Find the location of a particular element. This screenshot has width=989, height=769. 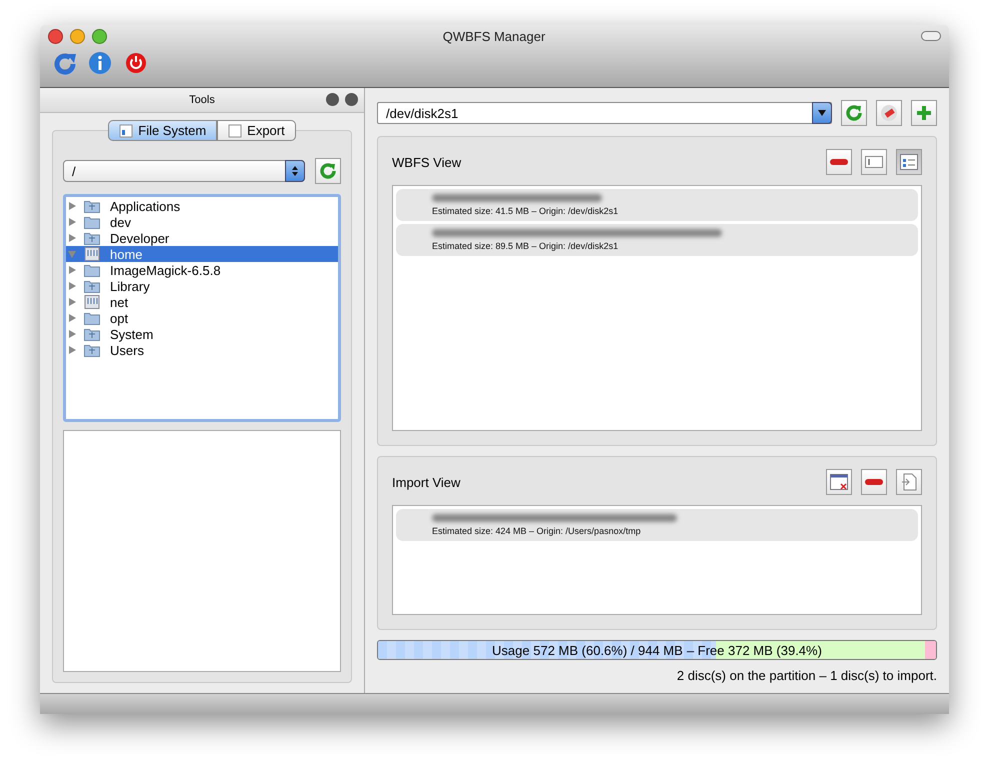

clear-button is located at coordinates (839, 482).